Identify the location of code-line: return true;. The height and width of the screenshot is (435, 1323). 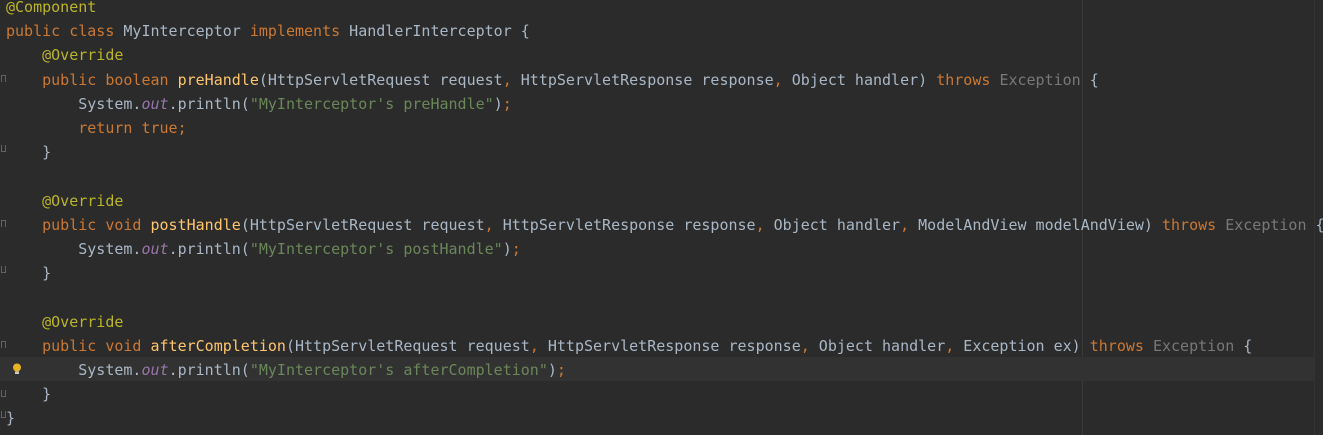
(96, 128).